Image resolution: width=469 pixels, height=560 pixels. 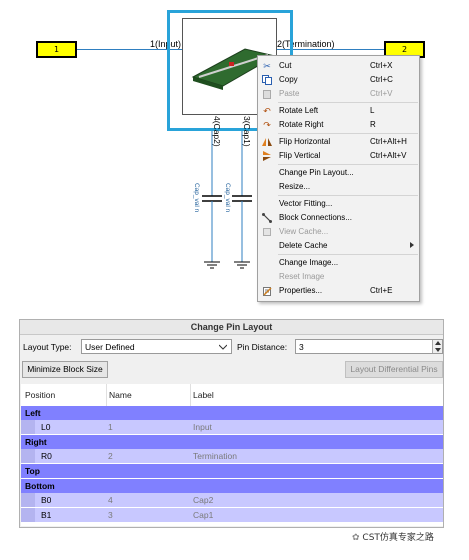 What do you see at coordinates (267, 111) in the screenshot?
I see `rotate-left-icon: ↶` at bounding box center [267, 111].